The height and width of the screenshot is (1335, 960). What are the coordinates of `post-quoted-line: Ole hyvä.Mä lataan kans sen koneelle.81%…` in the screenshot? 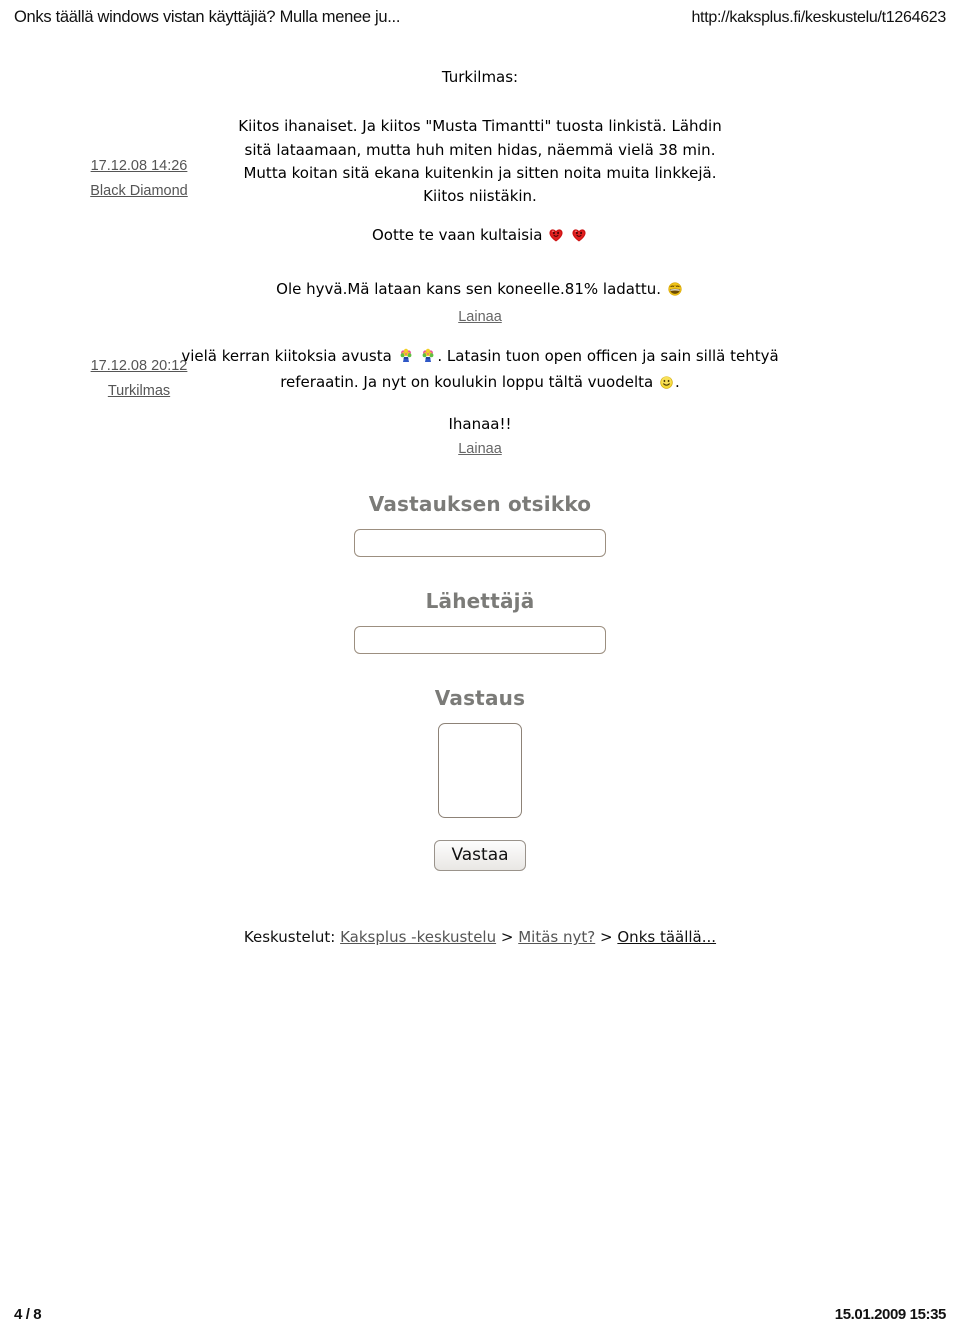 It's located at (480, 291).